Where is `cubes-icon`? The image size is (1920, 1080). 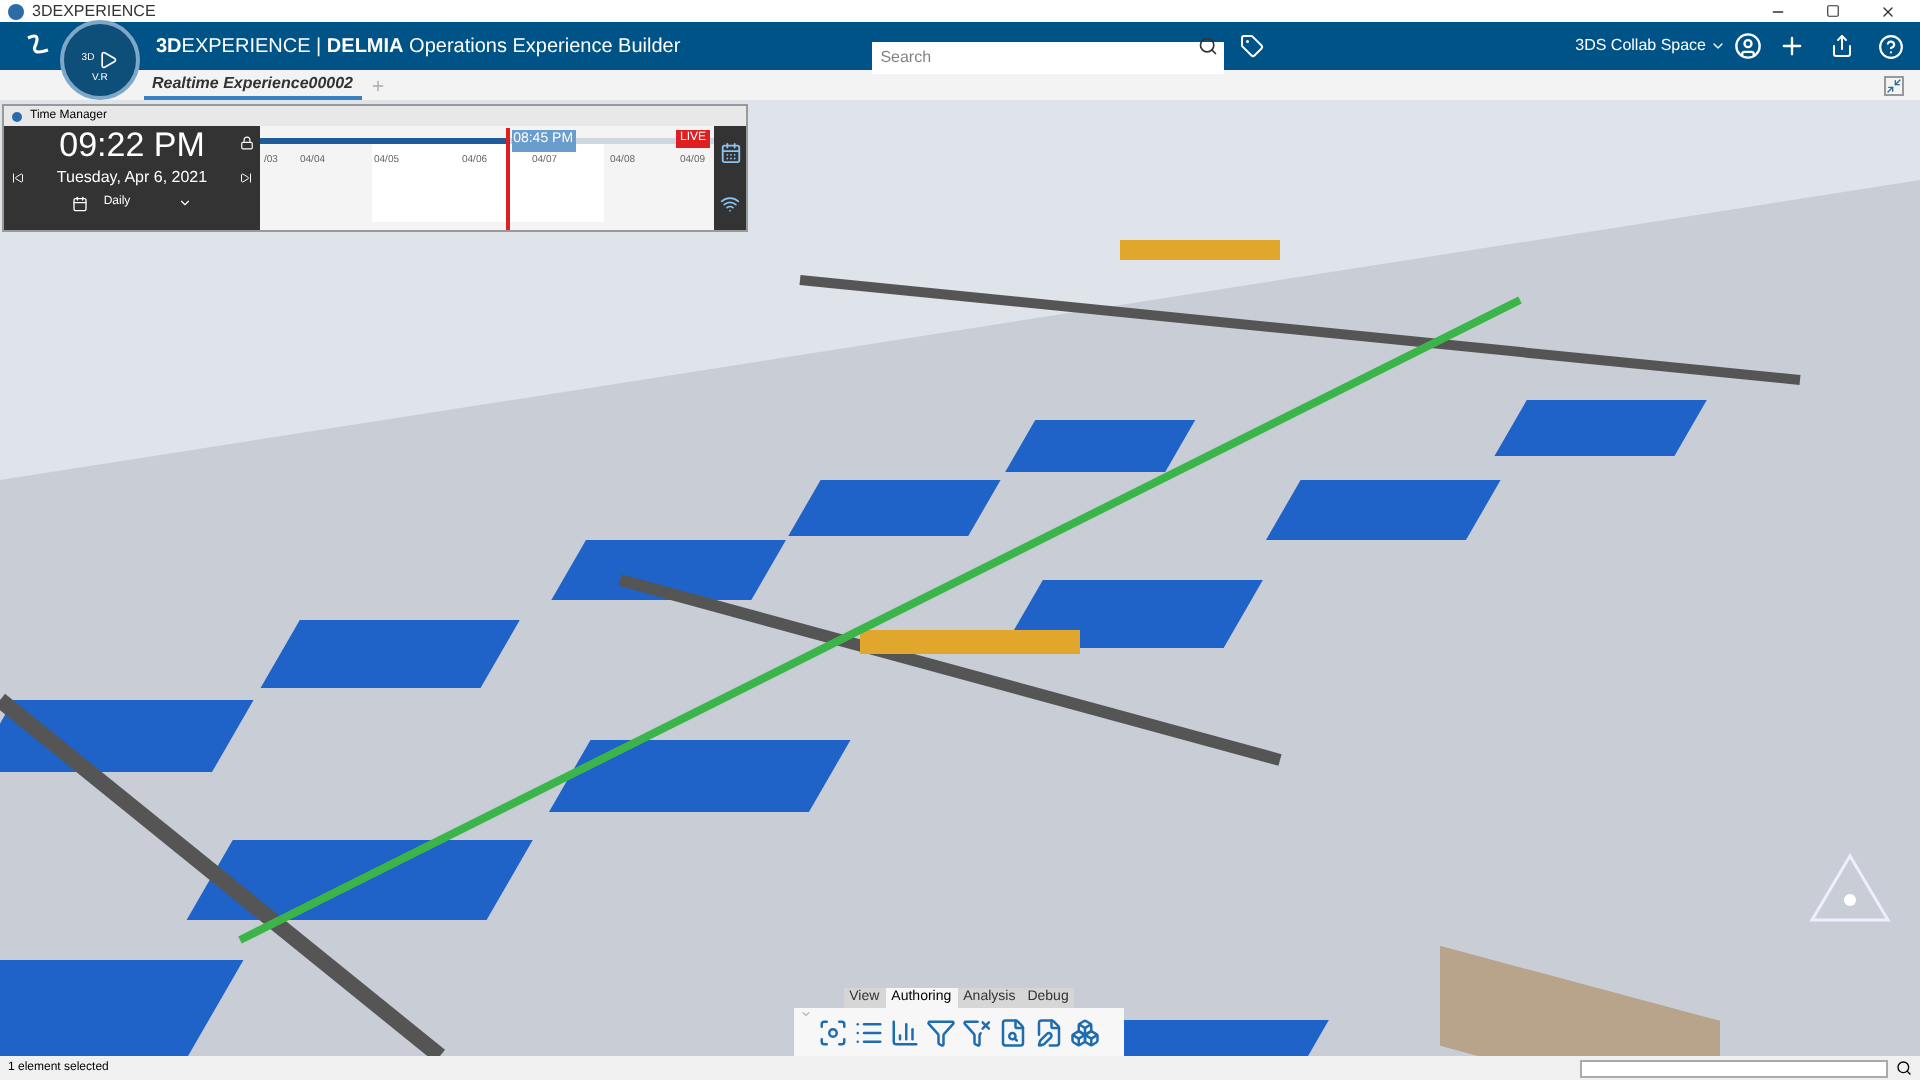 cubes-icon is located at coordinates (1085, 1032).